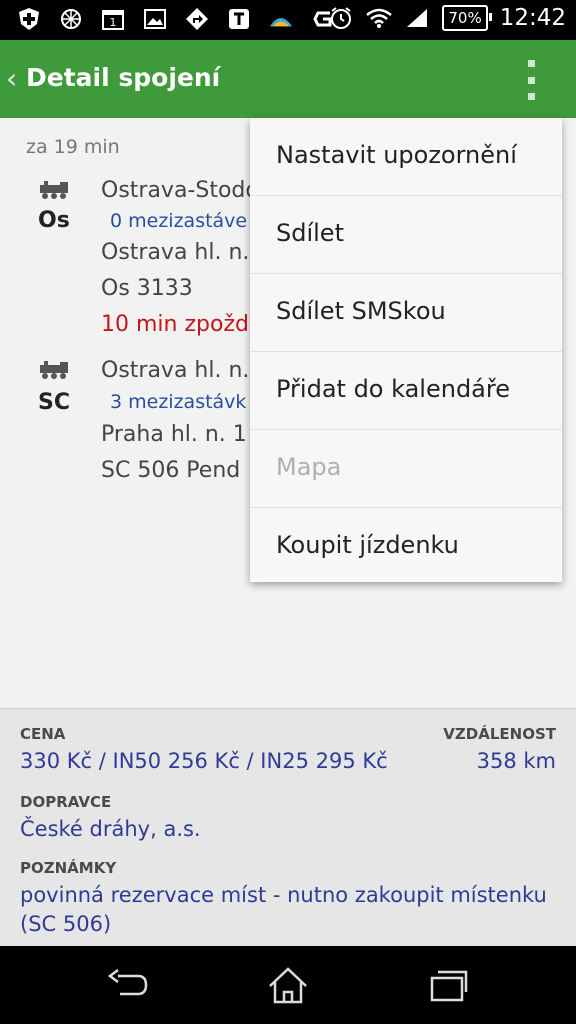  I want to click on train-number: Os 3133, so click(147, 288).